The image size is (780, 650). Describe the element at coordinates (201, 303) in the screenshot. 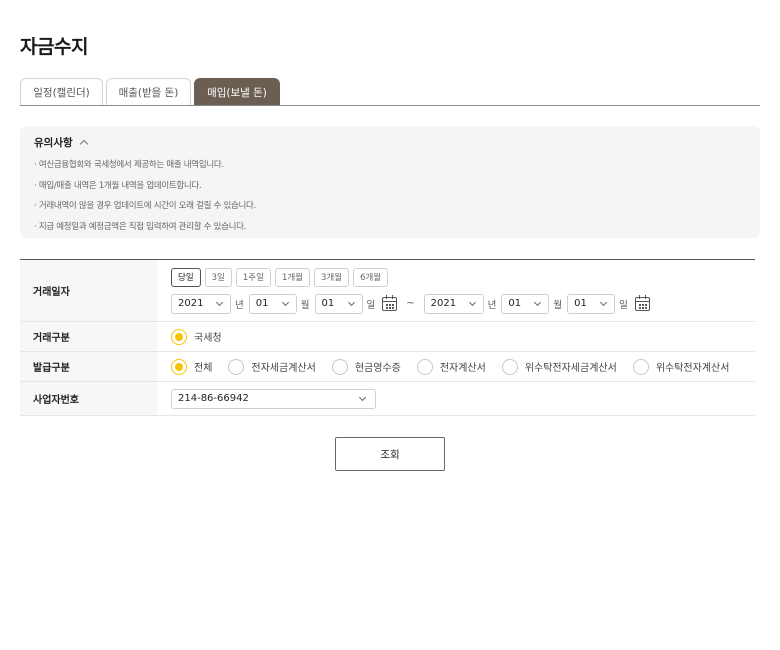

I see `from-year-select: 2021` at that location.